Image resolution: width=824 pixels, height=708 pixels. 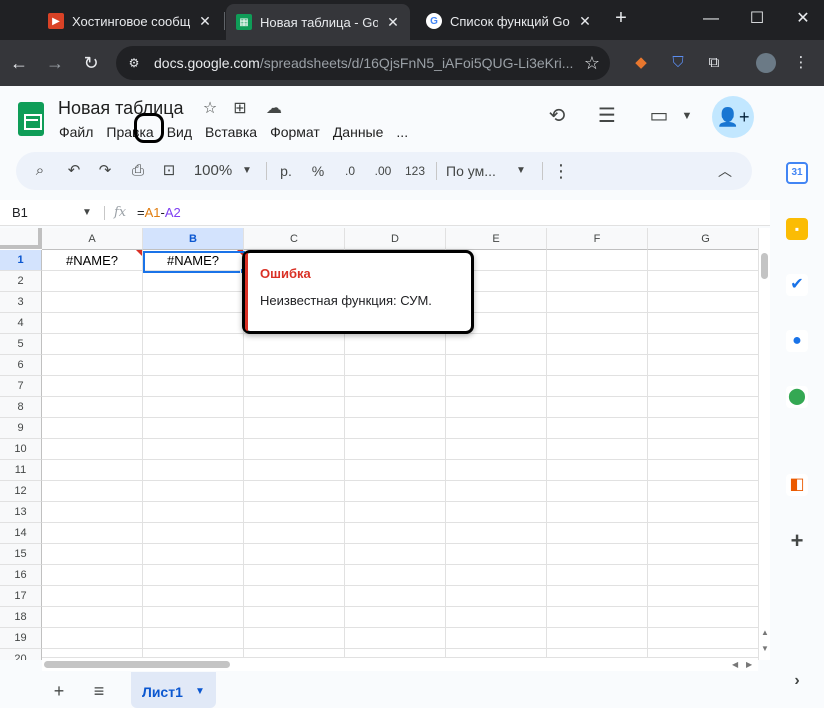 What do you see at coordinates (733, 117) in the screenshot?
I see `share-button: 👤+` at bounding box center [733, 117].